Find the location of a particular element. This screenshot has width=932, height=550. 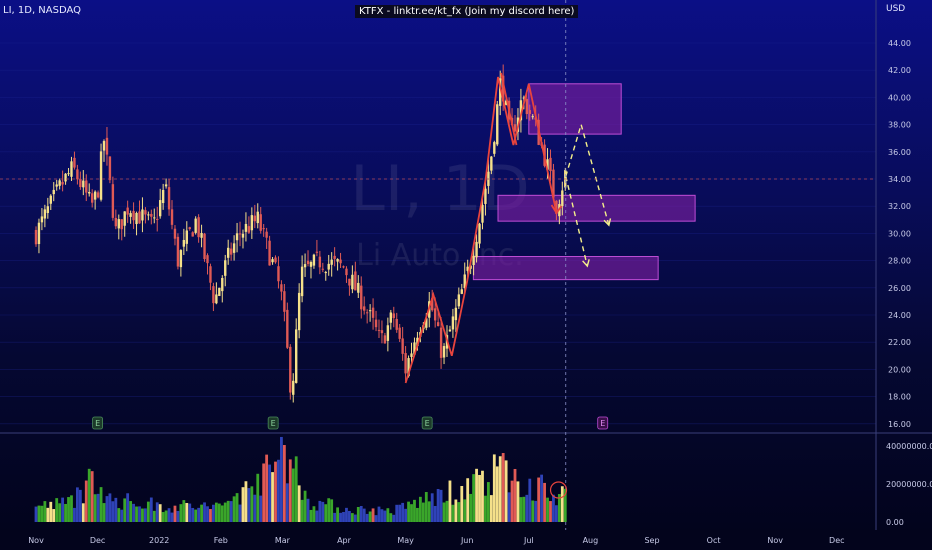

volume-tick-label: 0.00 is located at coordinates (895, 522).